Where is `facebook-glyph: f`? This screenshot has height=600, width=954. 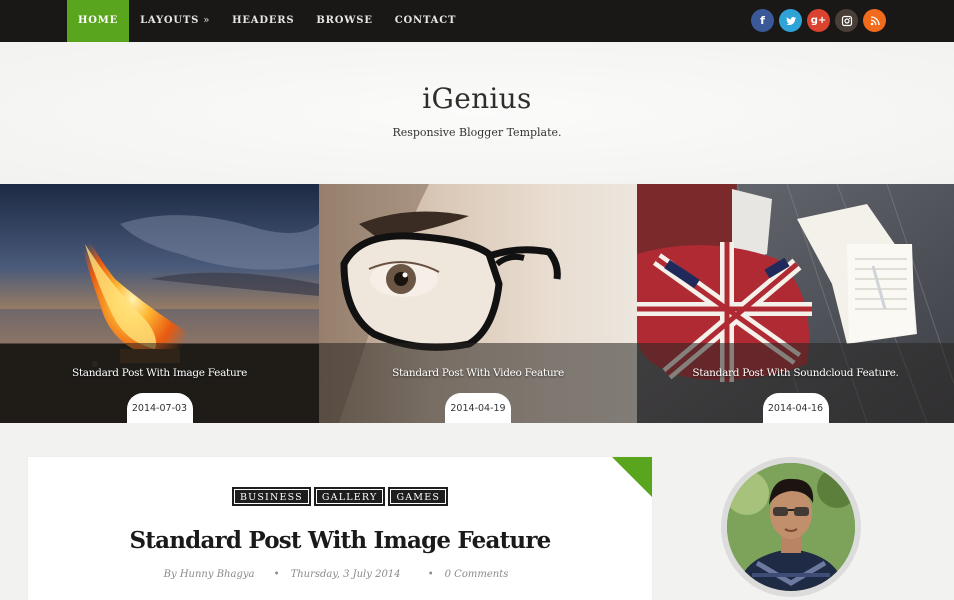 facebook-glyph: f is located at coordinates (762, 20).